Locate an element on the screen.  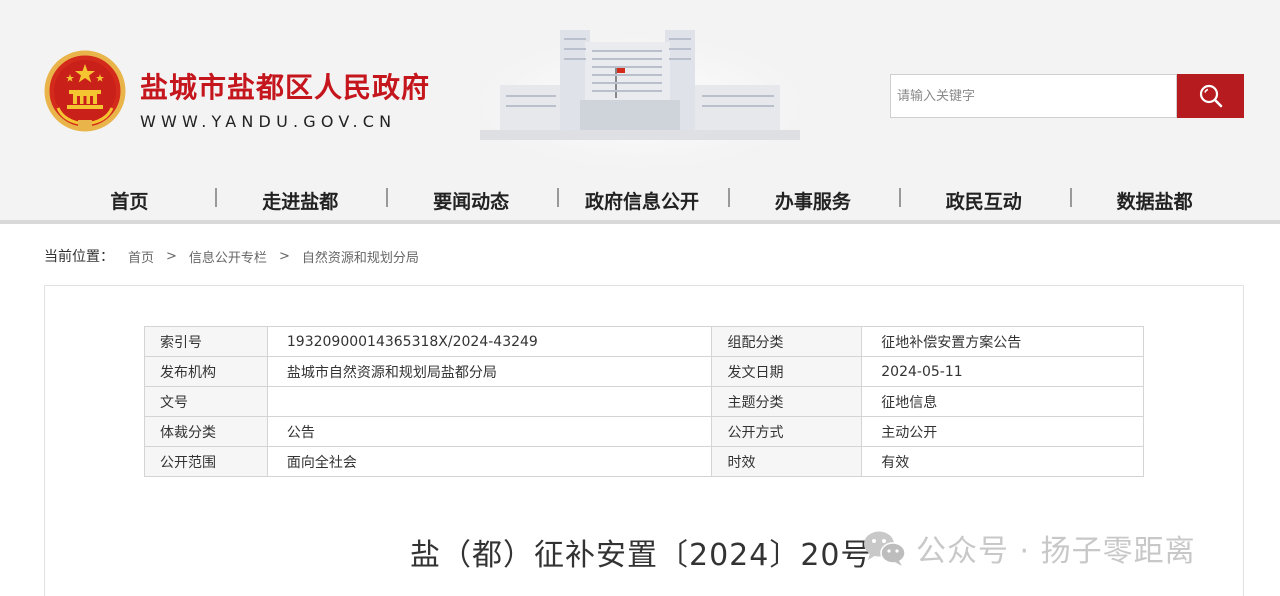
site-url: WWW.YANDU.GOV.CN is located at coordinates (268, 121).